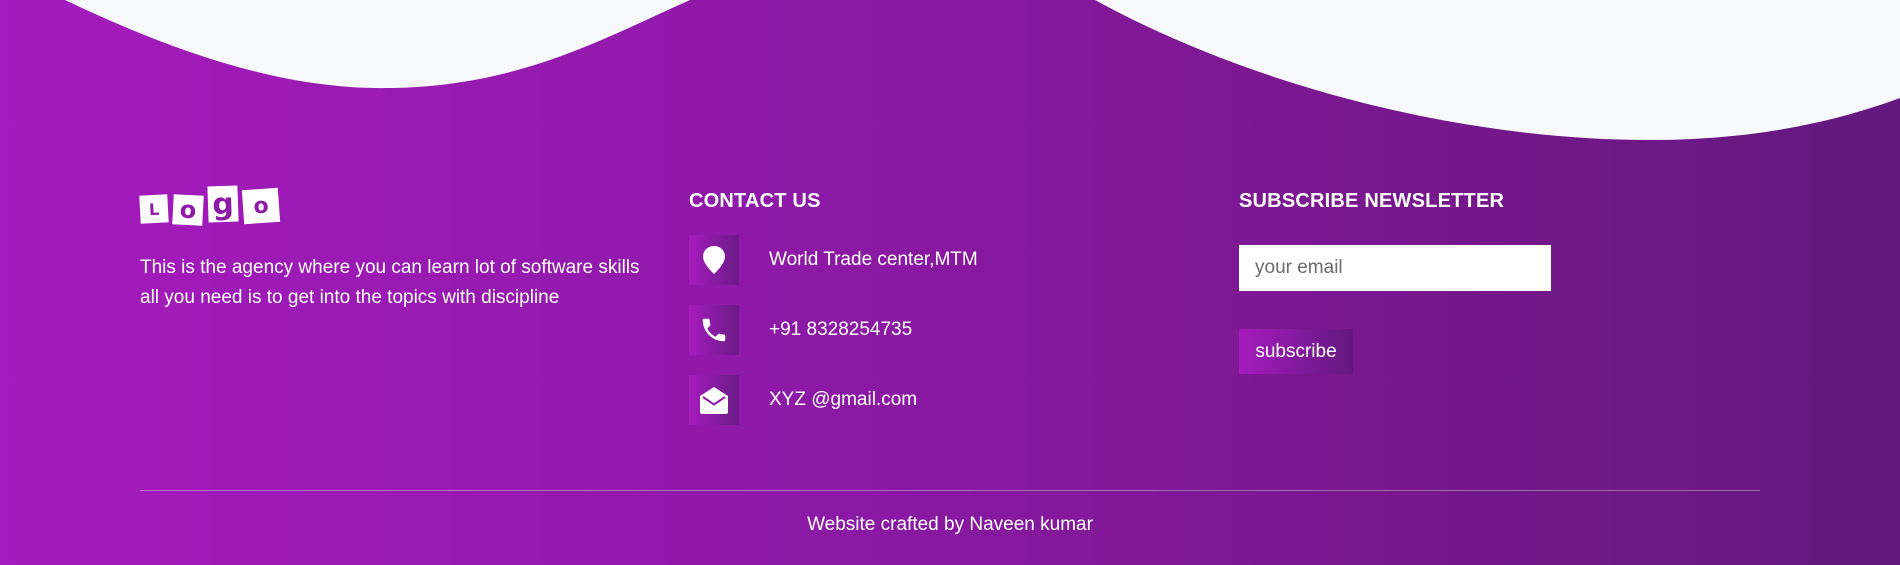 Image resolution: width=1900 pixels, height=565 pixels. I want to click on footer-divider, so click(950, 490).